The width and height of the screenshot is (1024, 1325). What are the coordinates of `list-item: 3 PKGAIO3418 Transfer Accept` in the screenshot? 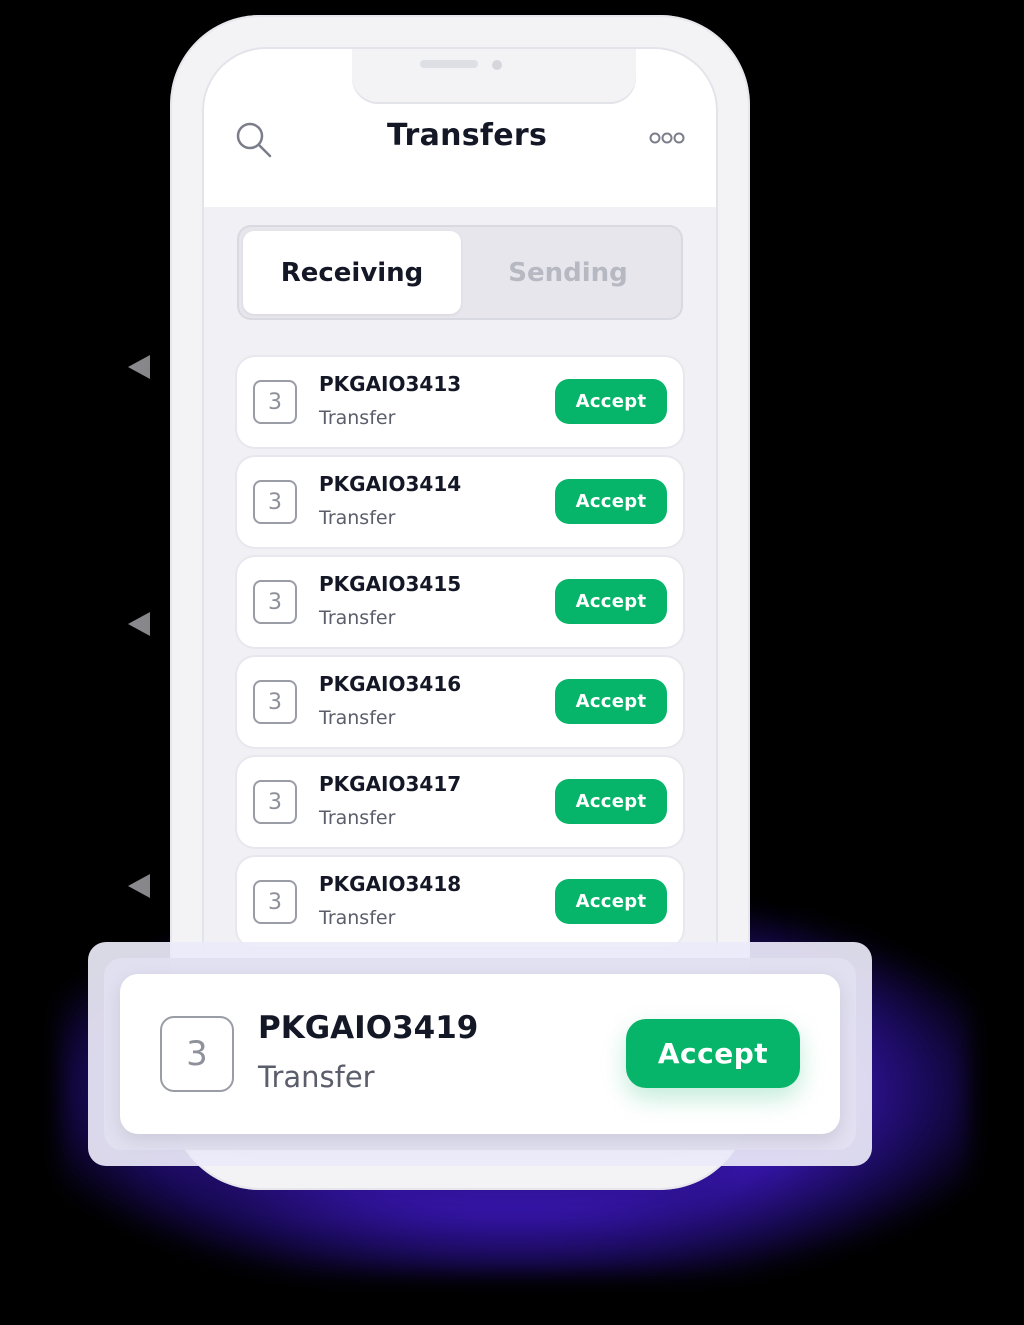 It's located at (460, 902).